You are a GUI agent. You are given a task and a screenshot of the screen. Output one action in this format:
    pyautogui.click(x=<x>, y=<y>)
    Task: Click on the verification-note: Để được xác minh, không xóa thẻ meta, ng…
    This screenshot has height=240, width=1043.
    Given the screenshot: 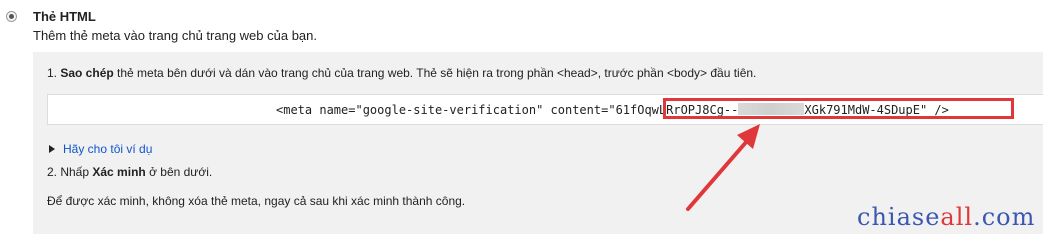 What is the action you would take?
    pyautogui.click(x=256, y=201)
    